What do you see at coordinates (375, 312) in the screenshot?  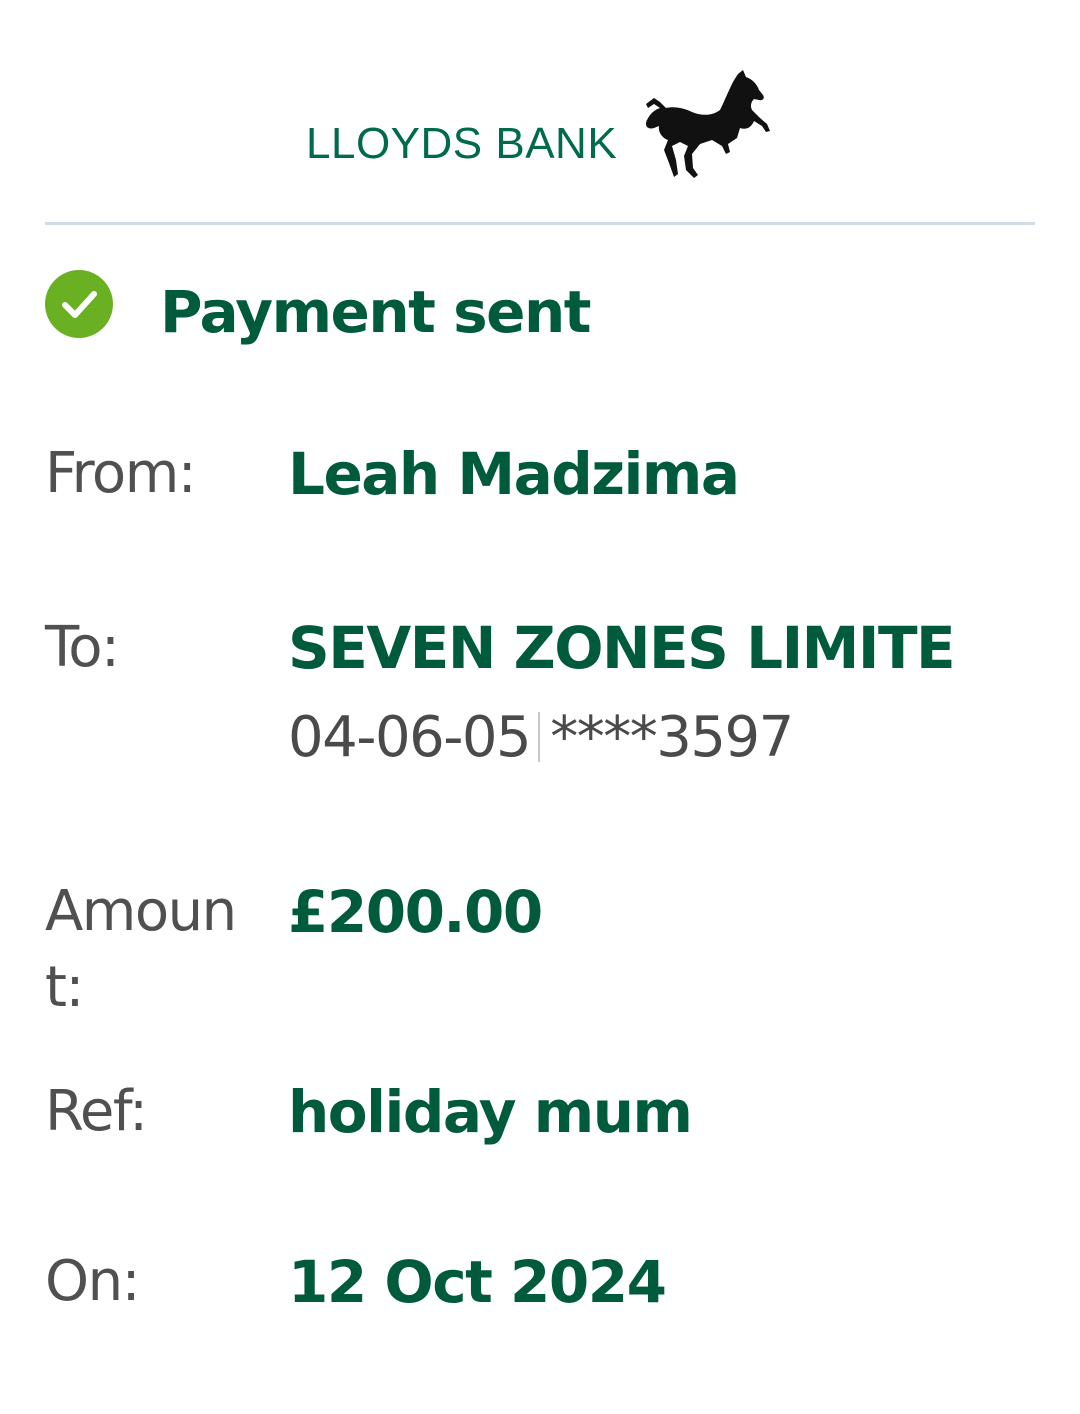 I see `status-title: Payment sent` at bounding box center [375, 312].